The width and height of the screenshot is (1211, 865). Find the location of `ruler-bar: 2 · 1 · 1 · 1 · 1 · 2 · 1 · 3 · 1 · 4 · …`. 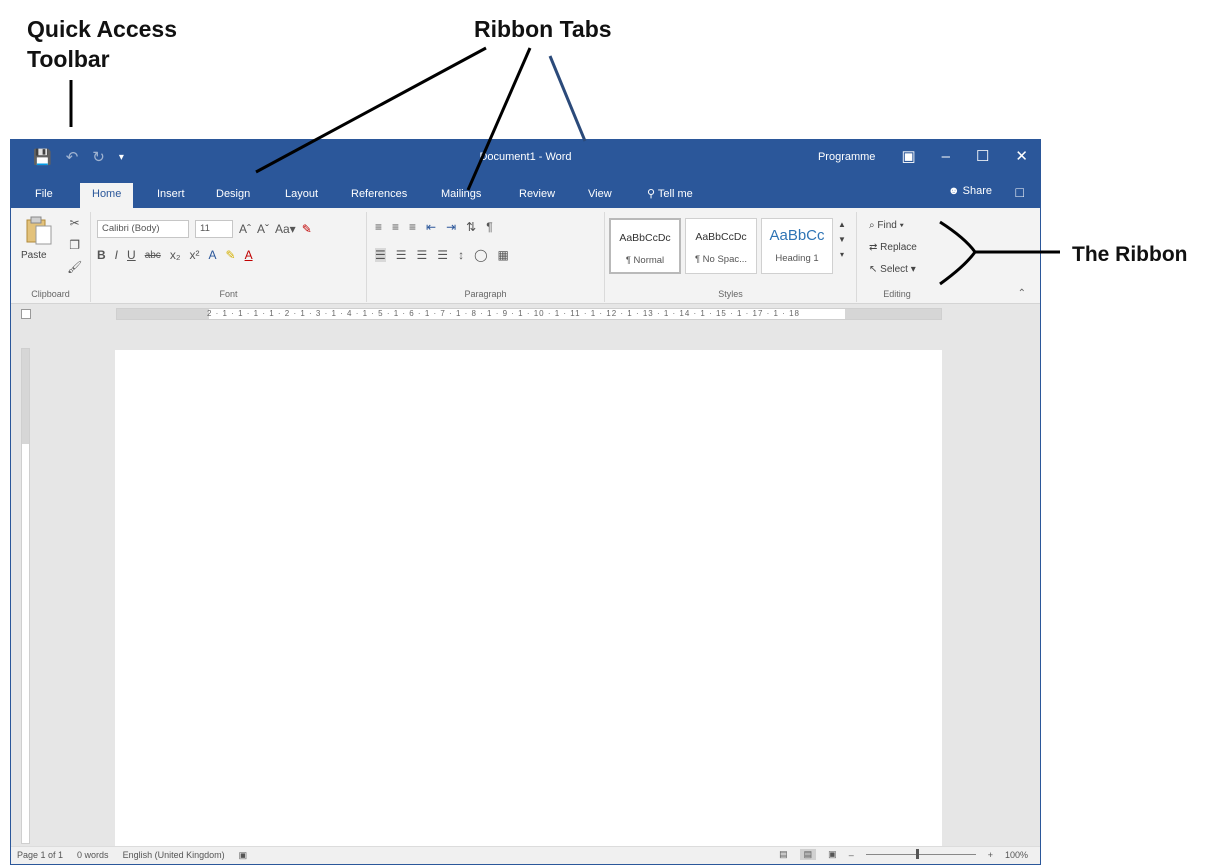

ruler-bar: 2 · 1 · 1 · 1 · 1 · 2 · 1 · 3 · 1 · 4 · … is located at coordinates (529, 314).